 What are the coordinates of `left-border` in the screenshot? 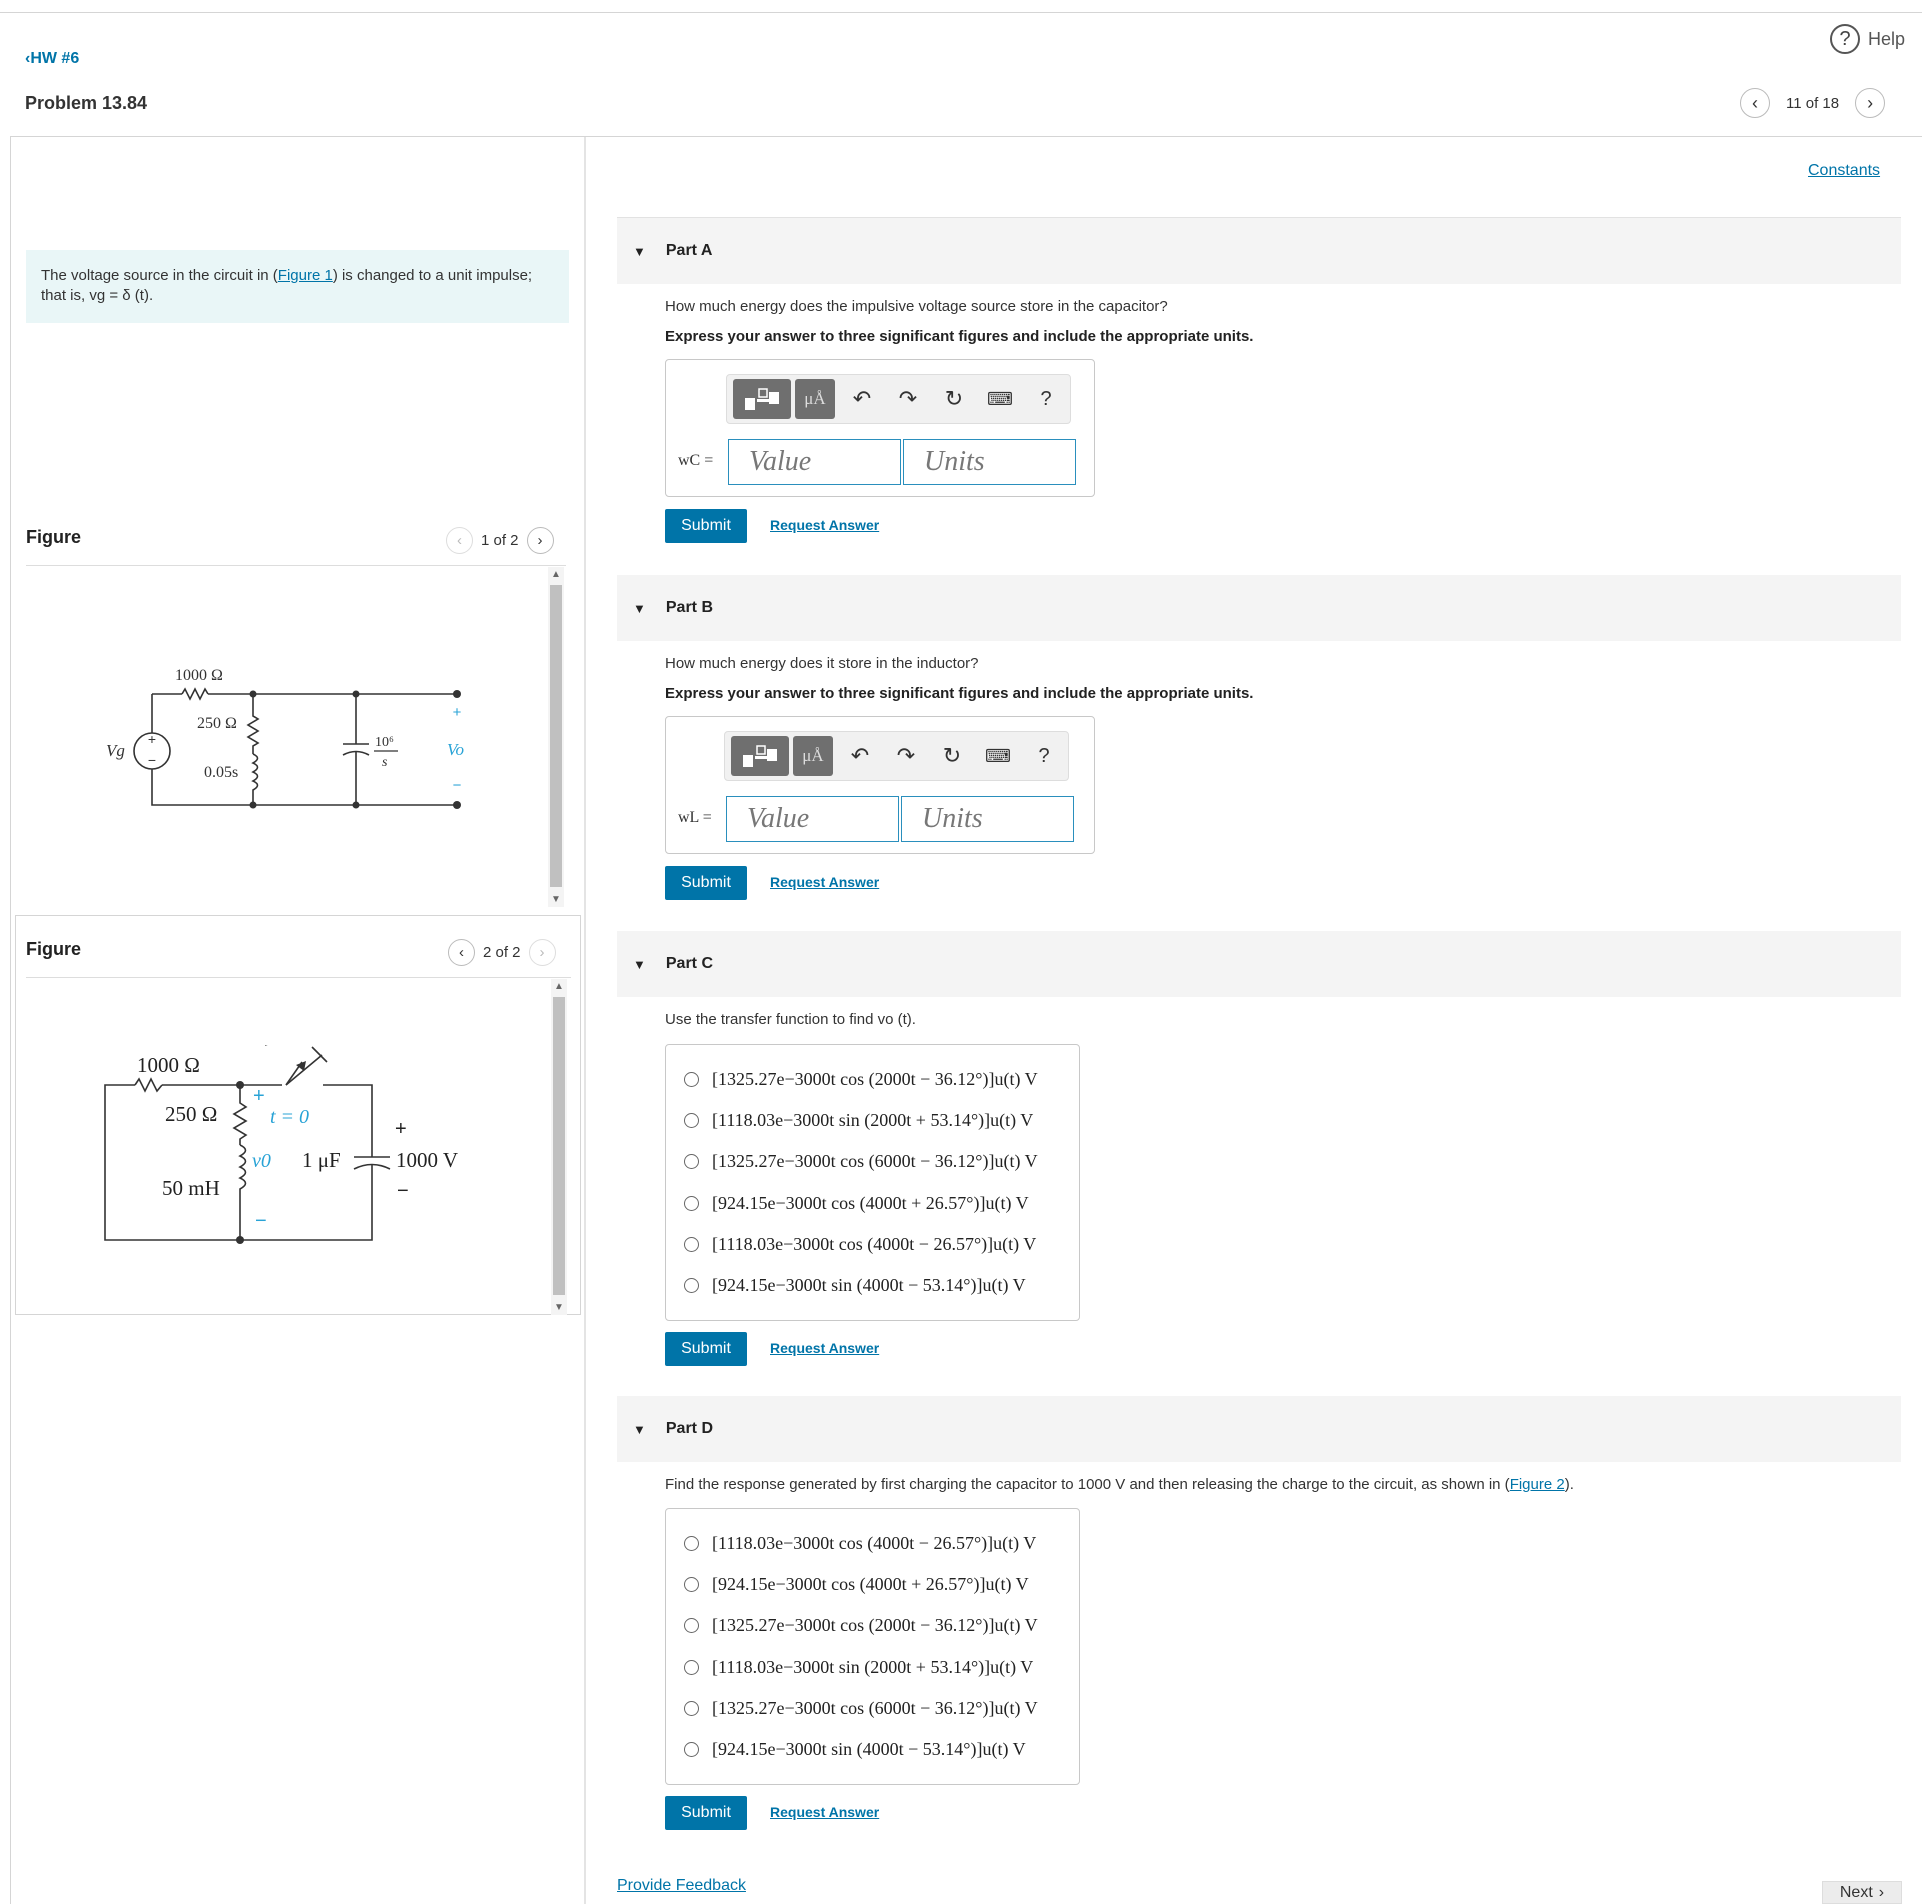 It's located at (10, 1020).